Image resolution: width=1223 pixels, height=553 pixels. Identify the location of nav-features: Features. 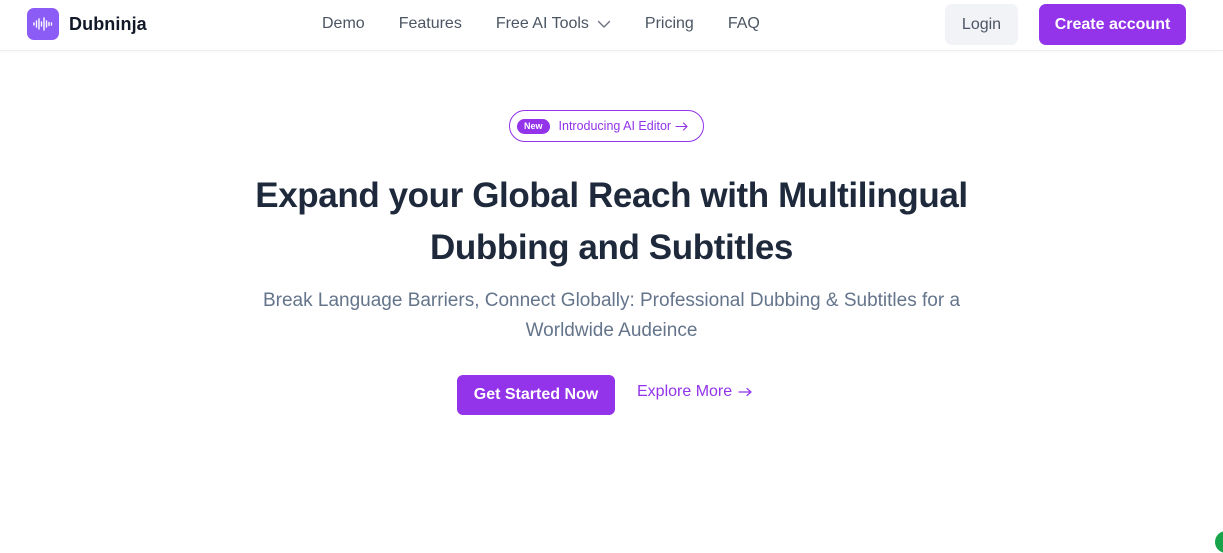
(430, 24).